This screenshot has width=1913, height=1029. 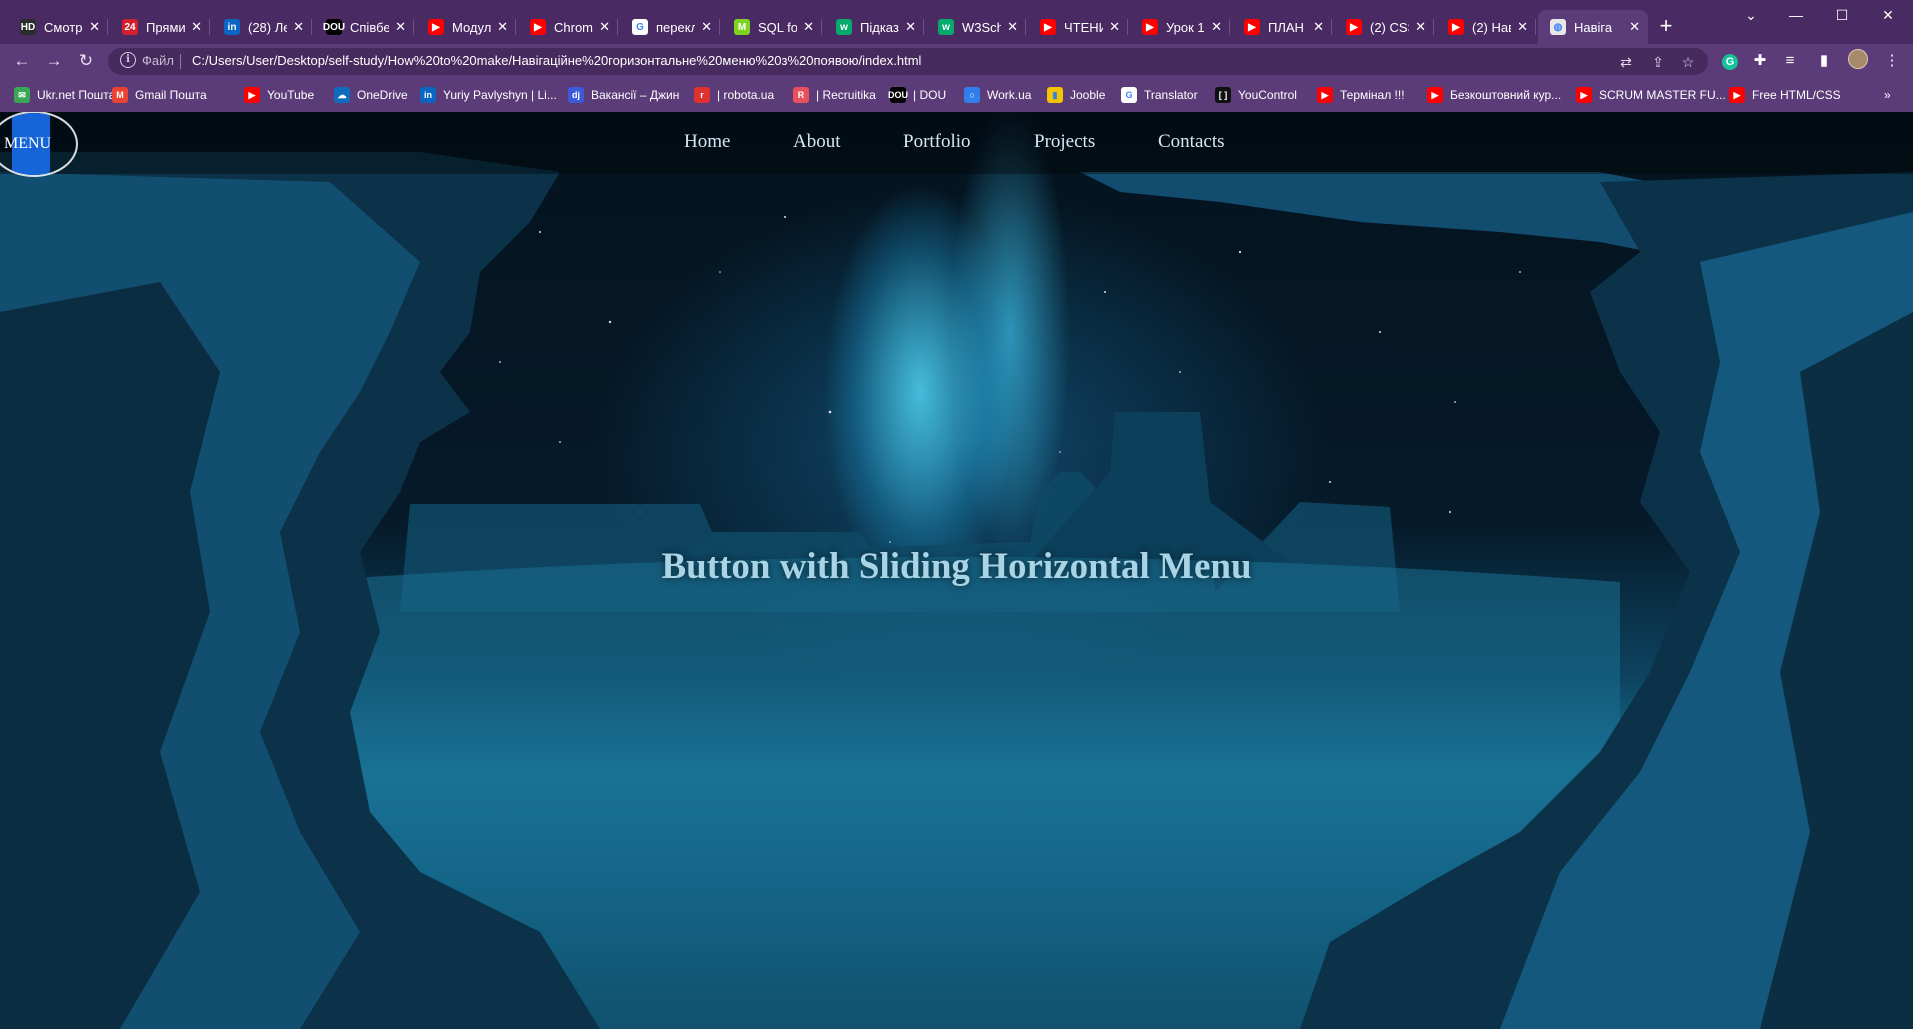 I want to click on nav-link-contacts: Contacts, so click(x=1191, y=142).